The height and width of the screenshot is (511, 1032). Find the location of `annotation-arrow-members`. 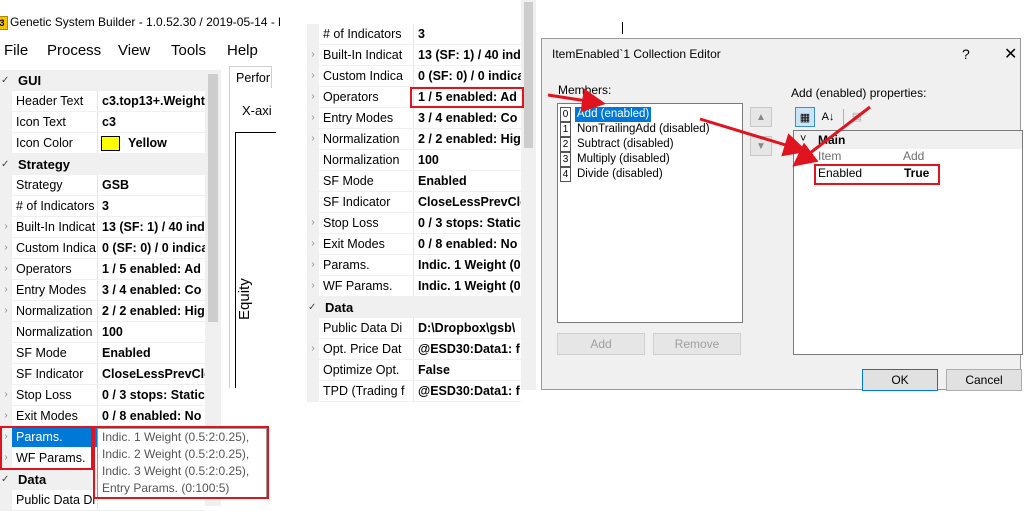

annotation-arrow-members is located at coordinates (576, 100).